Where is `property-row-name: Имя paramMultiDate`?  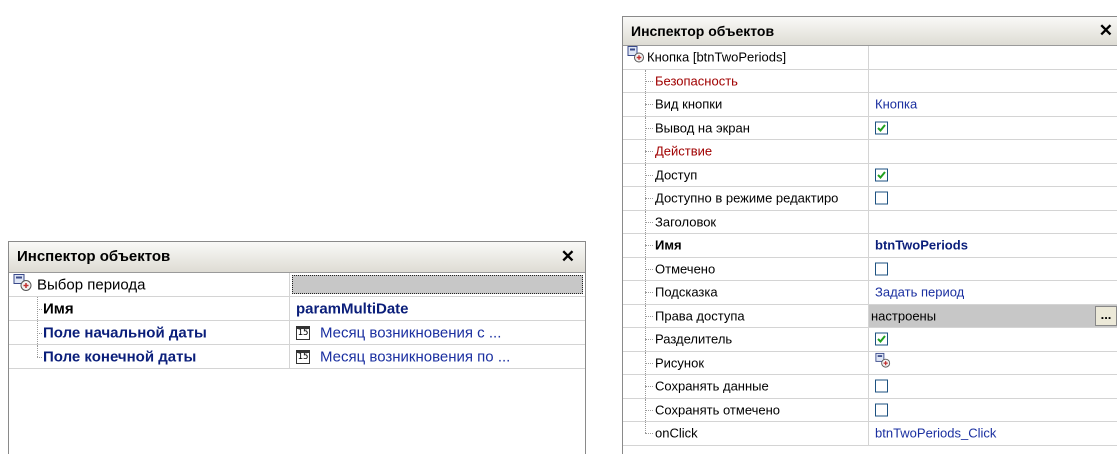 property-row-name: Имя paramMultiDate is located at coordinates (297, 309).